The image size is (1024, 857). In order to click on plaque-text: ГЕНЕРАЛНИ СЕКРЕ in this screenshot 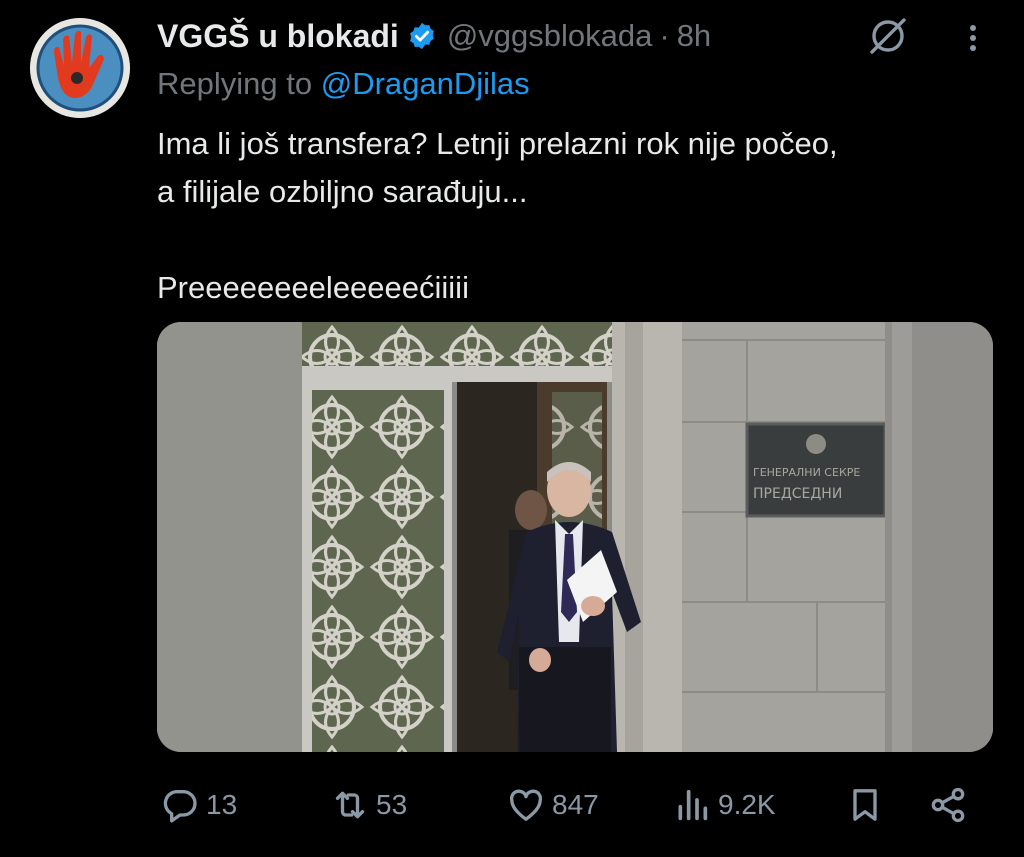, I will do `click(806, 472)`.